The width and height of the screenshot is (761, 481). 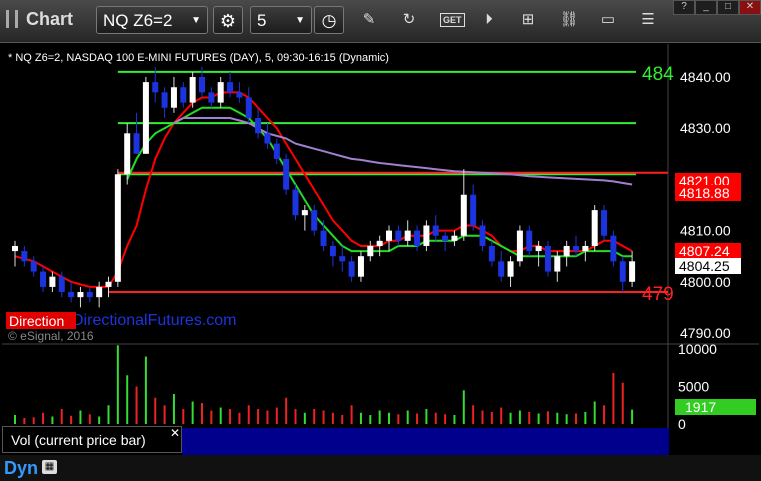 I want to click on bottom-level-label: 479, so click(x=658, y=294).